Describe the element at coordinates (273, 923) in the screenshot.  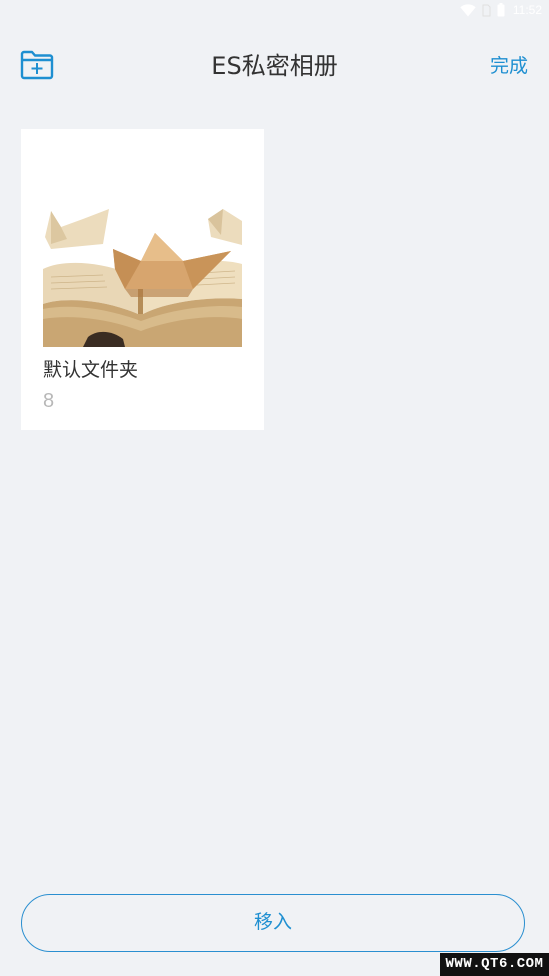
I see `move-in-button: 移入` at that location.